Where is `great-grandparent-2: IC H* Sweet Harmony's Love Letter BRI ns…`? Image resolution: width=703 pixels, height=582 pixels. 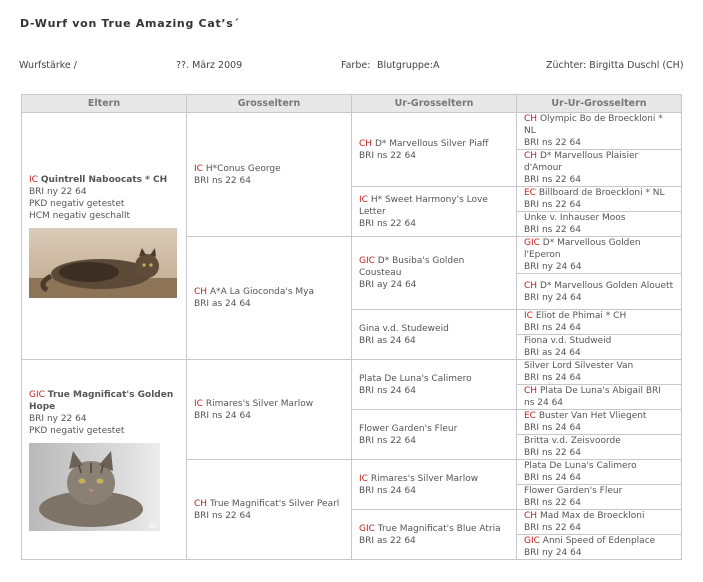 great-grandparent-2: IC H* Sweet Harmony's Love Letter BRI ns… is located at coordinates (434, 211).